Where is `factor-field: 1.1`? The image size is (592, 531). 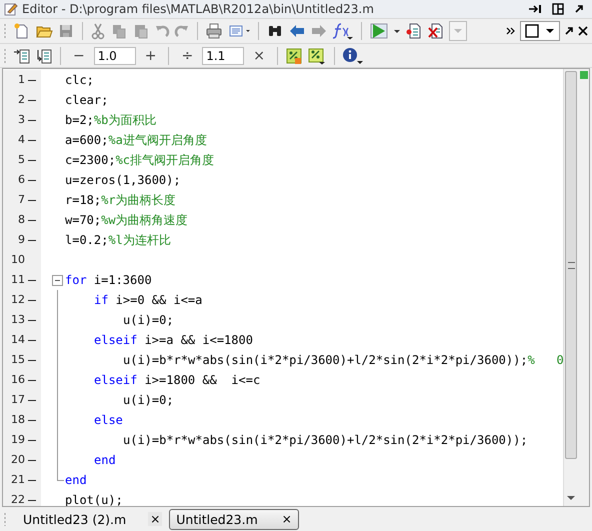
factor-field: 1.1 is located at coordinates (223, 55).